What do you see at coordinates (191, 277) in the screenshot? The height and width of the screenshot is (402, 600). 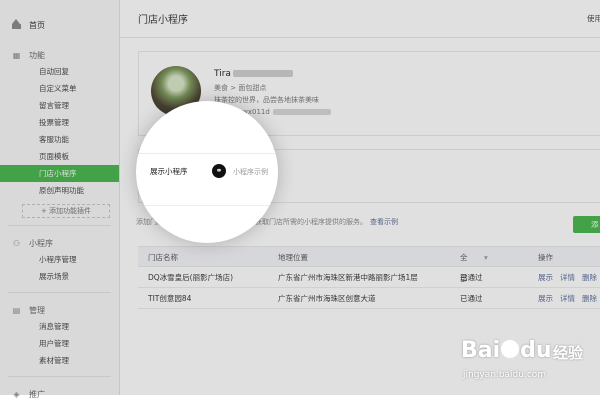 I see `store-name: DQ冰雪皇后(丽影广场店)` at bounding box center [191, 277].